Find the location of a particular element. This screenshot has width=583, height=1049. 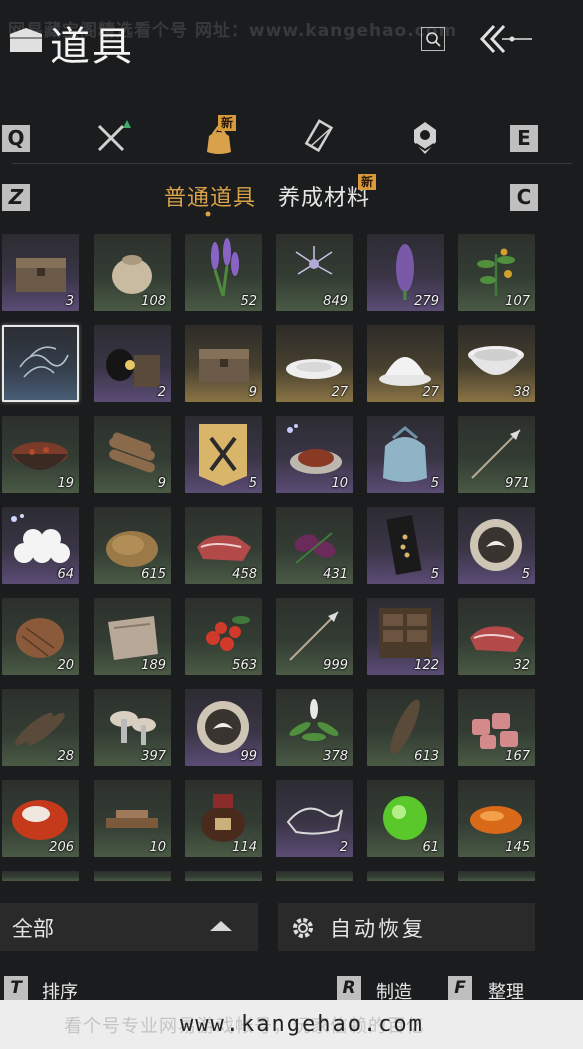

item-quantity: 431 is located at coordinates (335, 574).